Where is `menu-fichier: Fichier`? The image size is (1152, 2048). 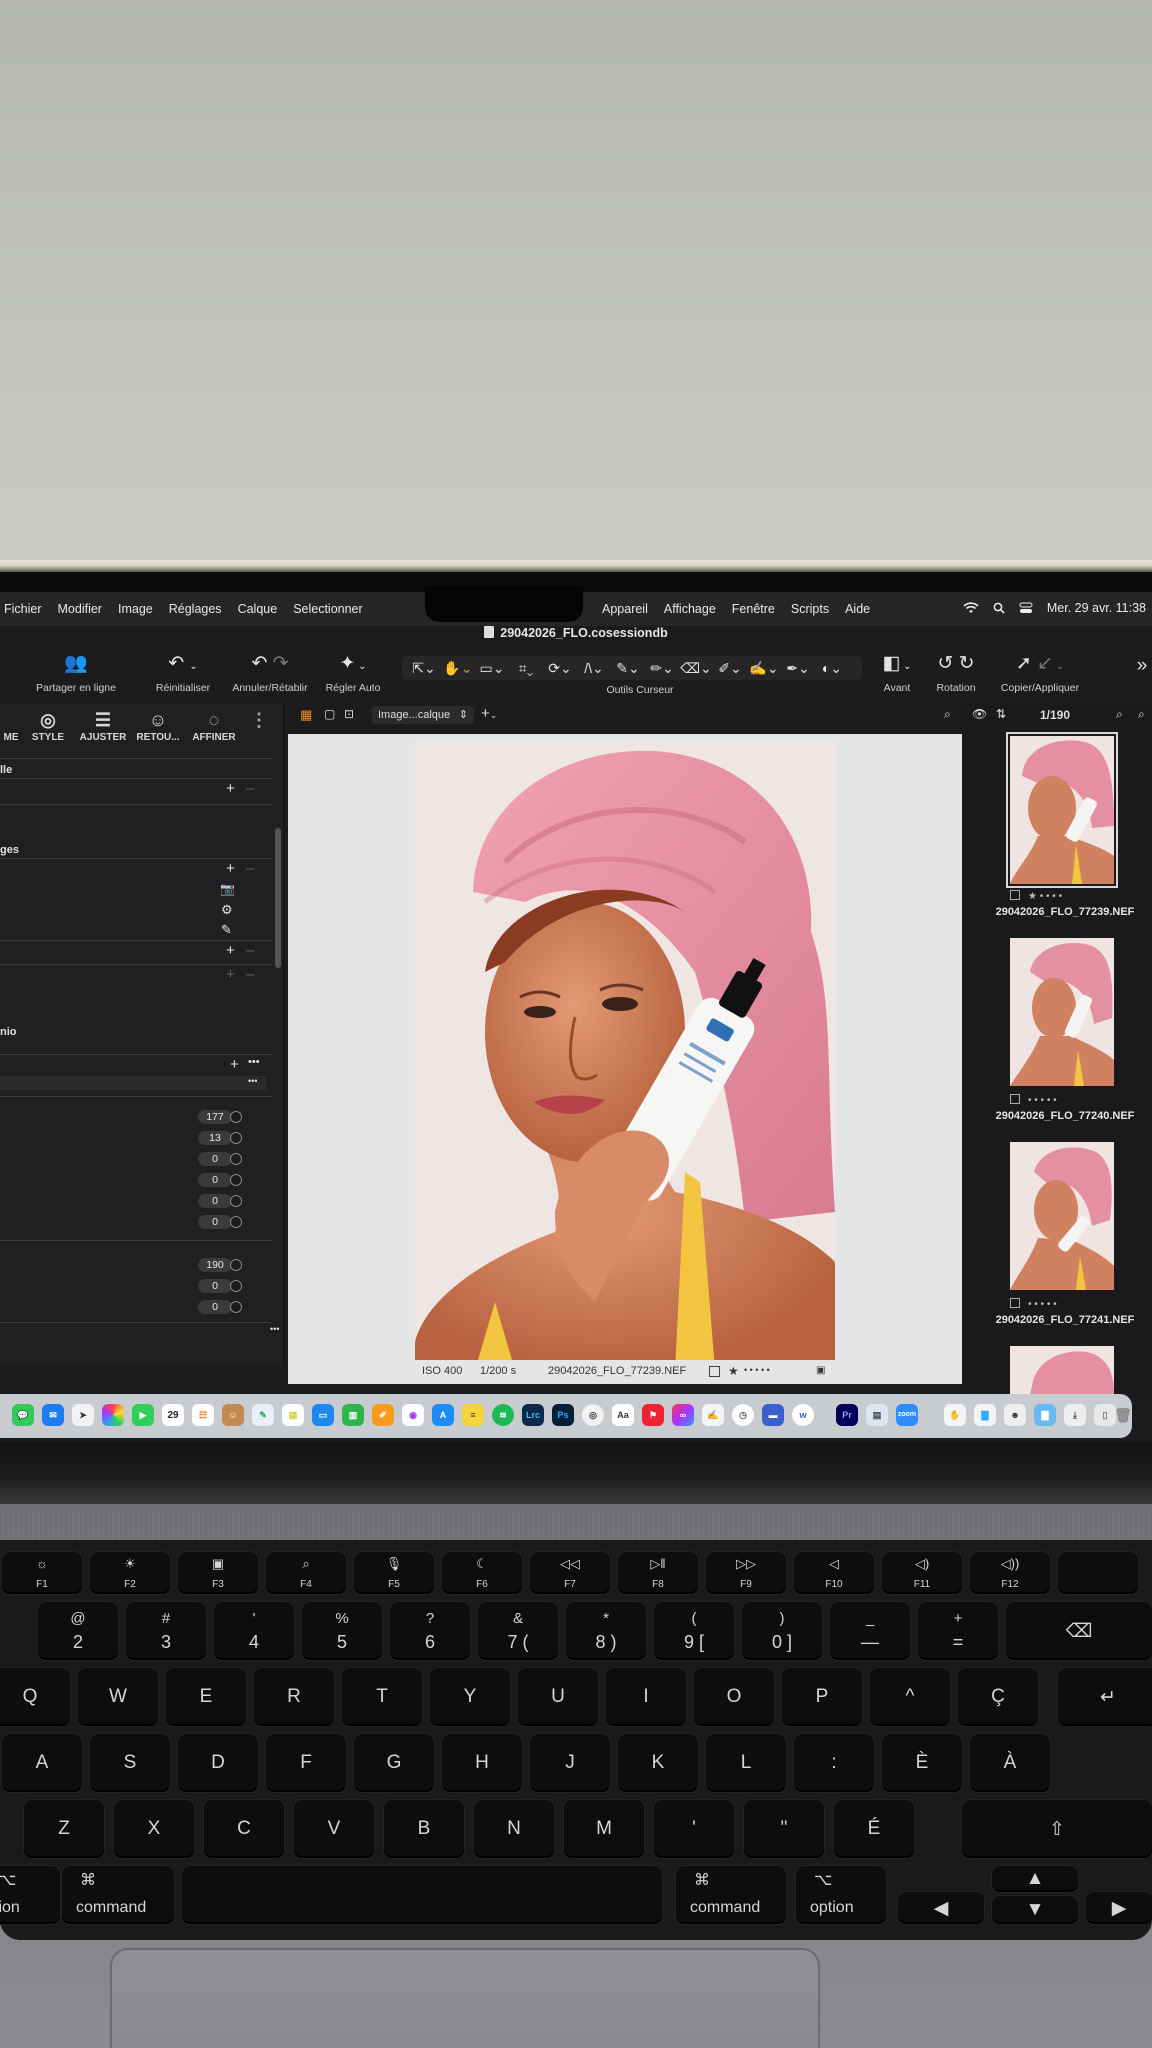 menu-fichier: Fichier is located at coordinates (25, 609).